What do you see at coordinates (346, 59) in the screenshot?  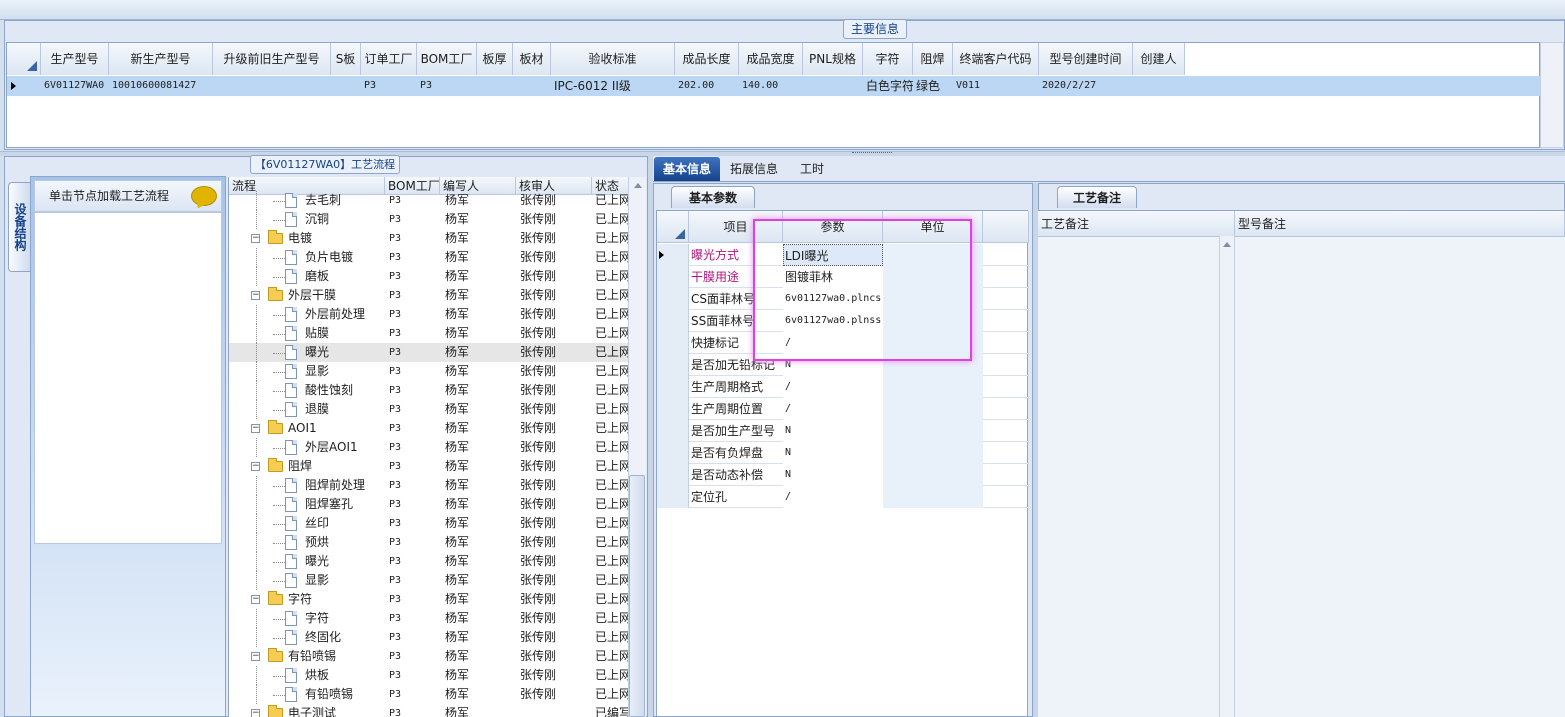 I see `column-header: S板` at bounding box center [346, 59].